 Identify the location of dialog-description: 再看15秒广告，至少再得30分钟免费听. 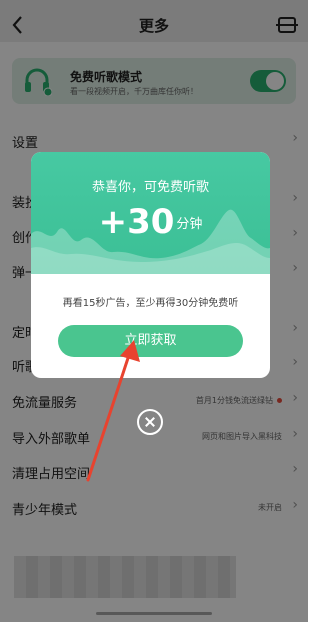
(150, 303).